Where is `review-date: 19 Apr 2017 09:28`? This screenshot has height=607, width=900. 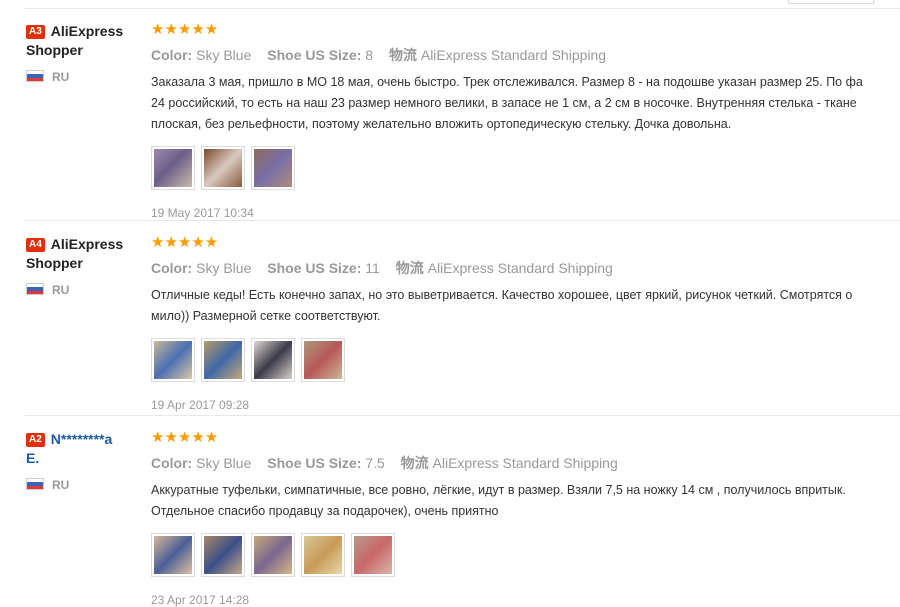
review-date: 19 Apr 2017 09:28 is located at coordinates (200, 405).